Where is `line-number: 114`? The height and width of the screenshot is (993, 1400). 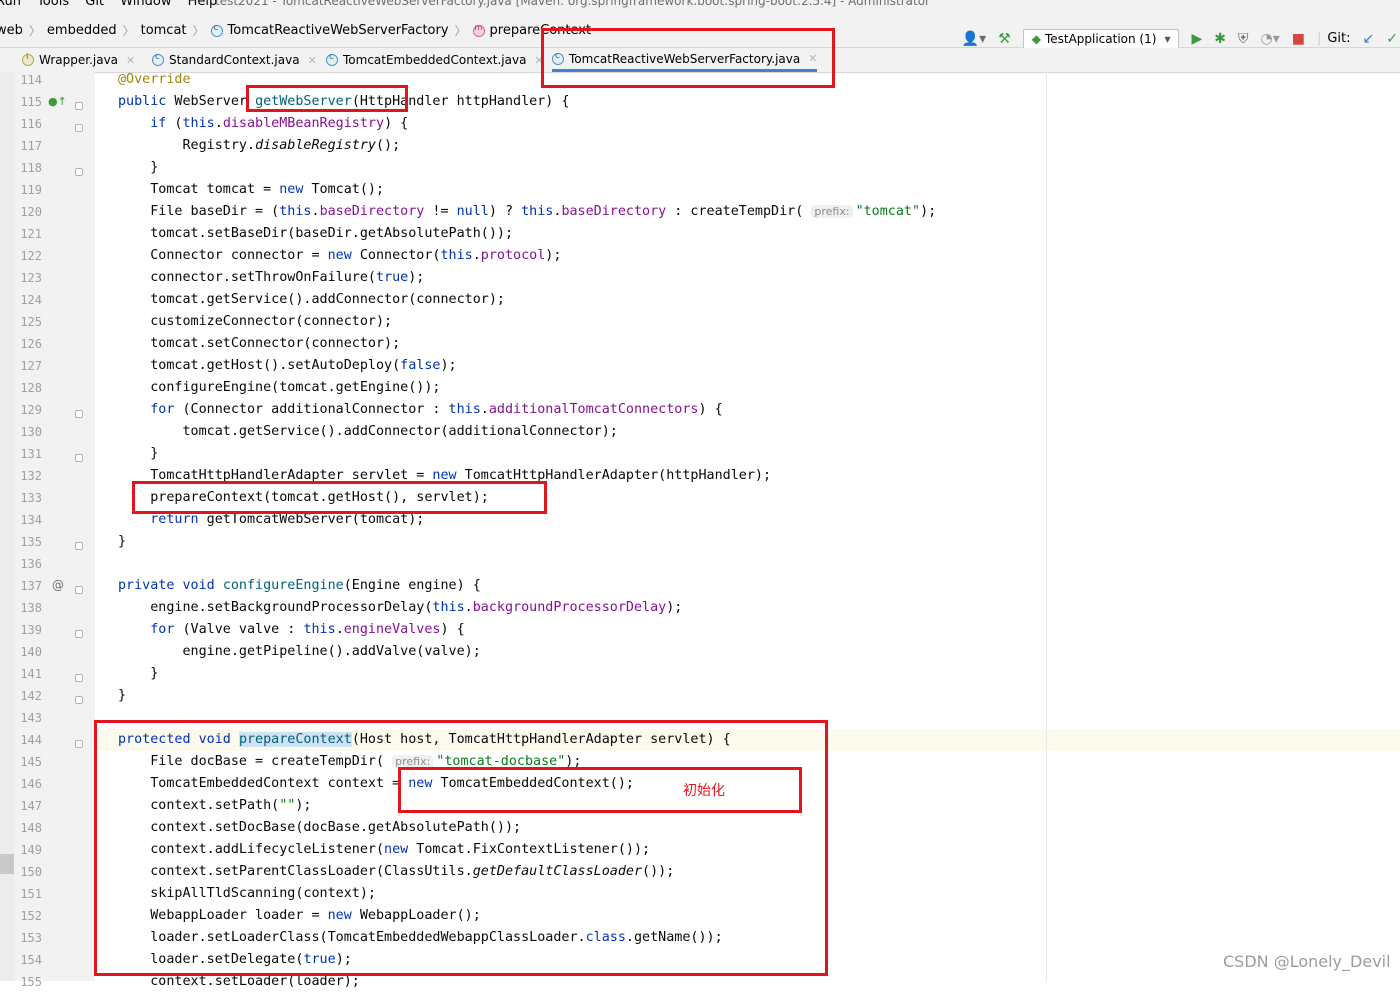 line-number: 114 is located at coordinates (31, 80).